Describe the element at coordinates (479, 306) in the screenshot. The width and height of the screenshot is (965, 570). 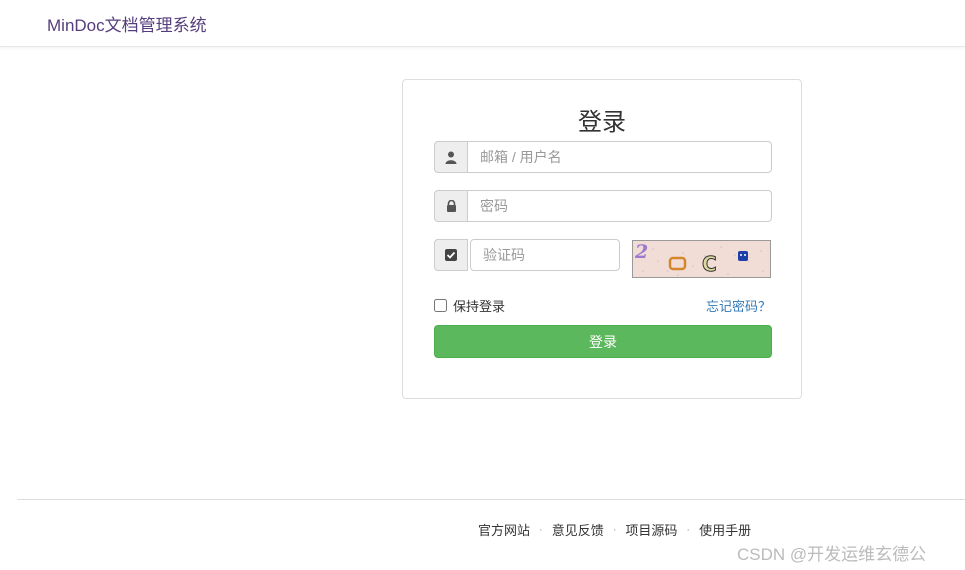
I see `remember-label: 保持登录` at that location.